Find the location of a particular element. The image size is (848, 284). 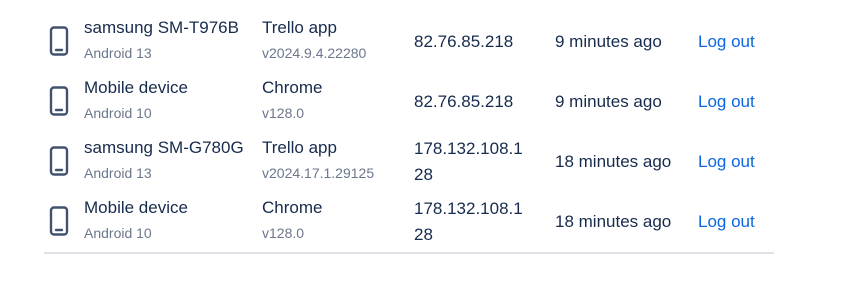

app-version: v2024.9.4.22280 is located at coordinates (314, 53).